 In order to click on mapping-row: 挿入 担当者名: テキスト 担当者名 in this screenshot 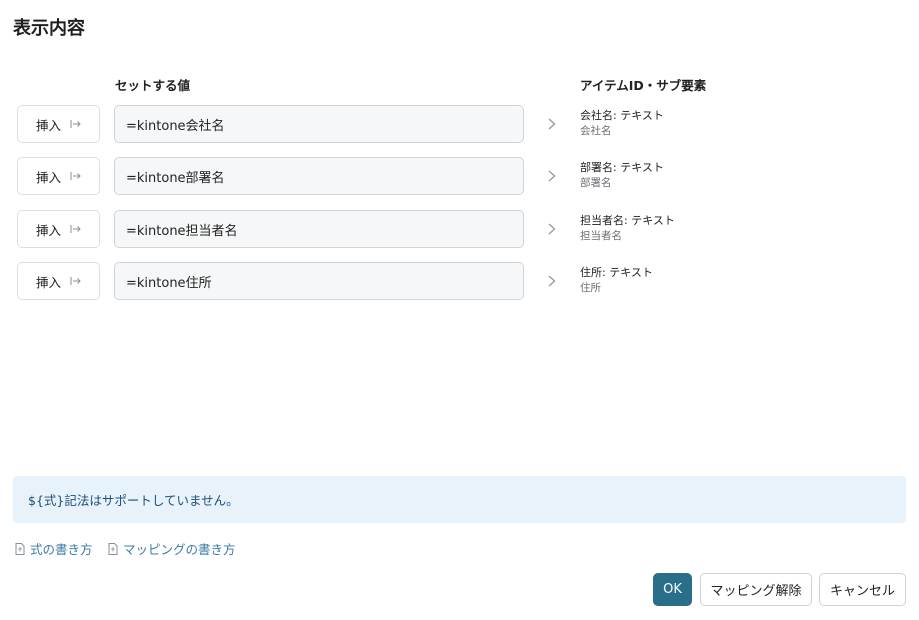, I will do `click(459, 229)`.